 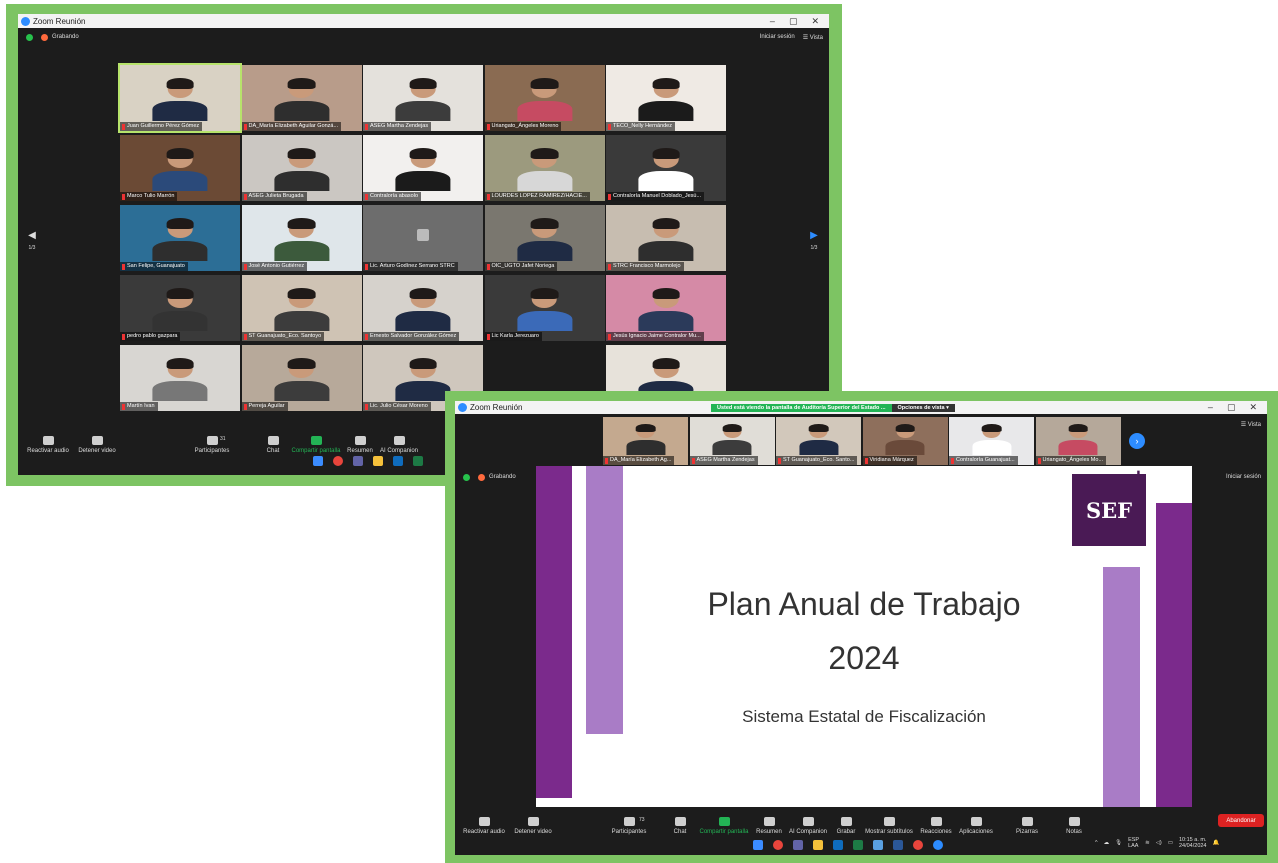 What do you see at coordinates (878, 845) in the screenshot?
I see `photos-icon` at bounding box center [878, 845].